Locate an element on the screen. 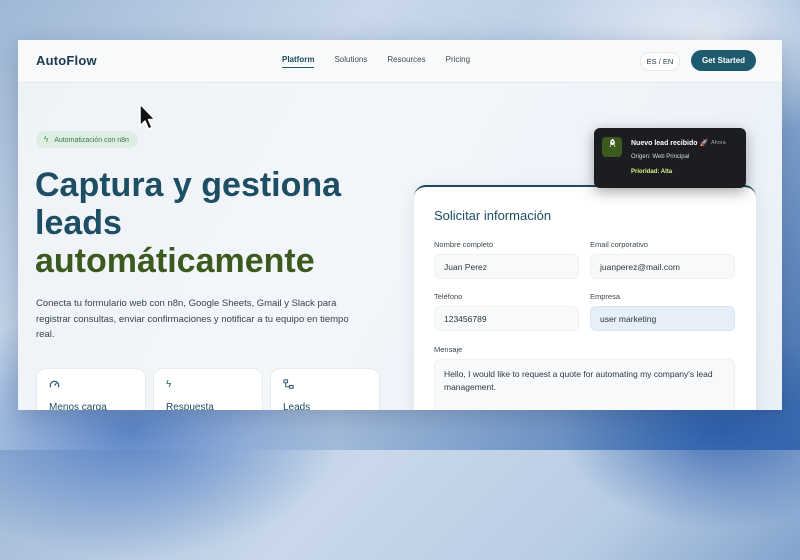 The image size is (800, 560). get-started-button: Get Started is located at coordinates (723, 60).